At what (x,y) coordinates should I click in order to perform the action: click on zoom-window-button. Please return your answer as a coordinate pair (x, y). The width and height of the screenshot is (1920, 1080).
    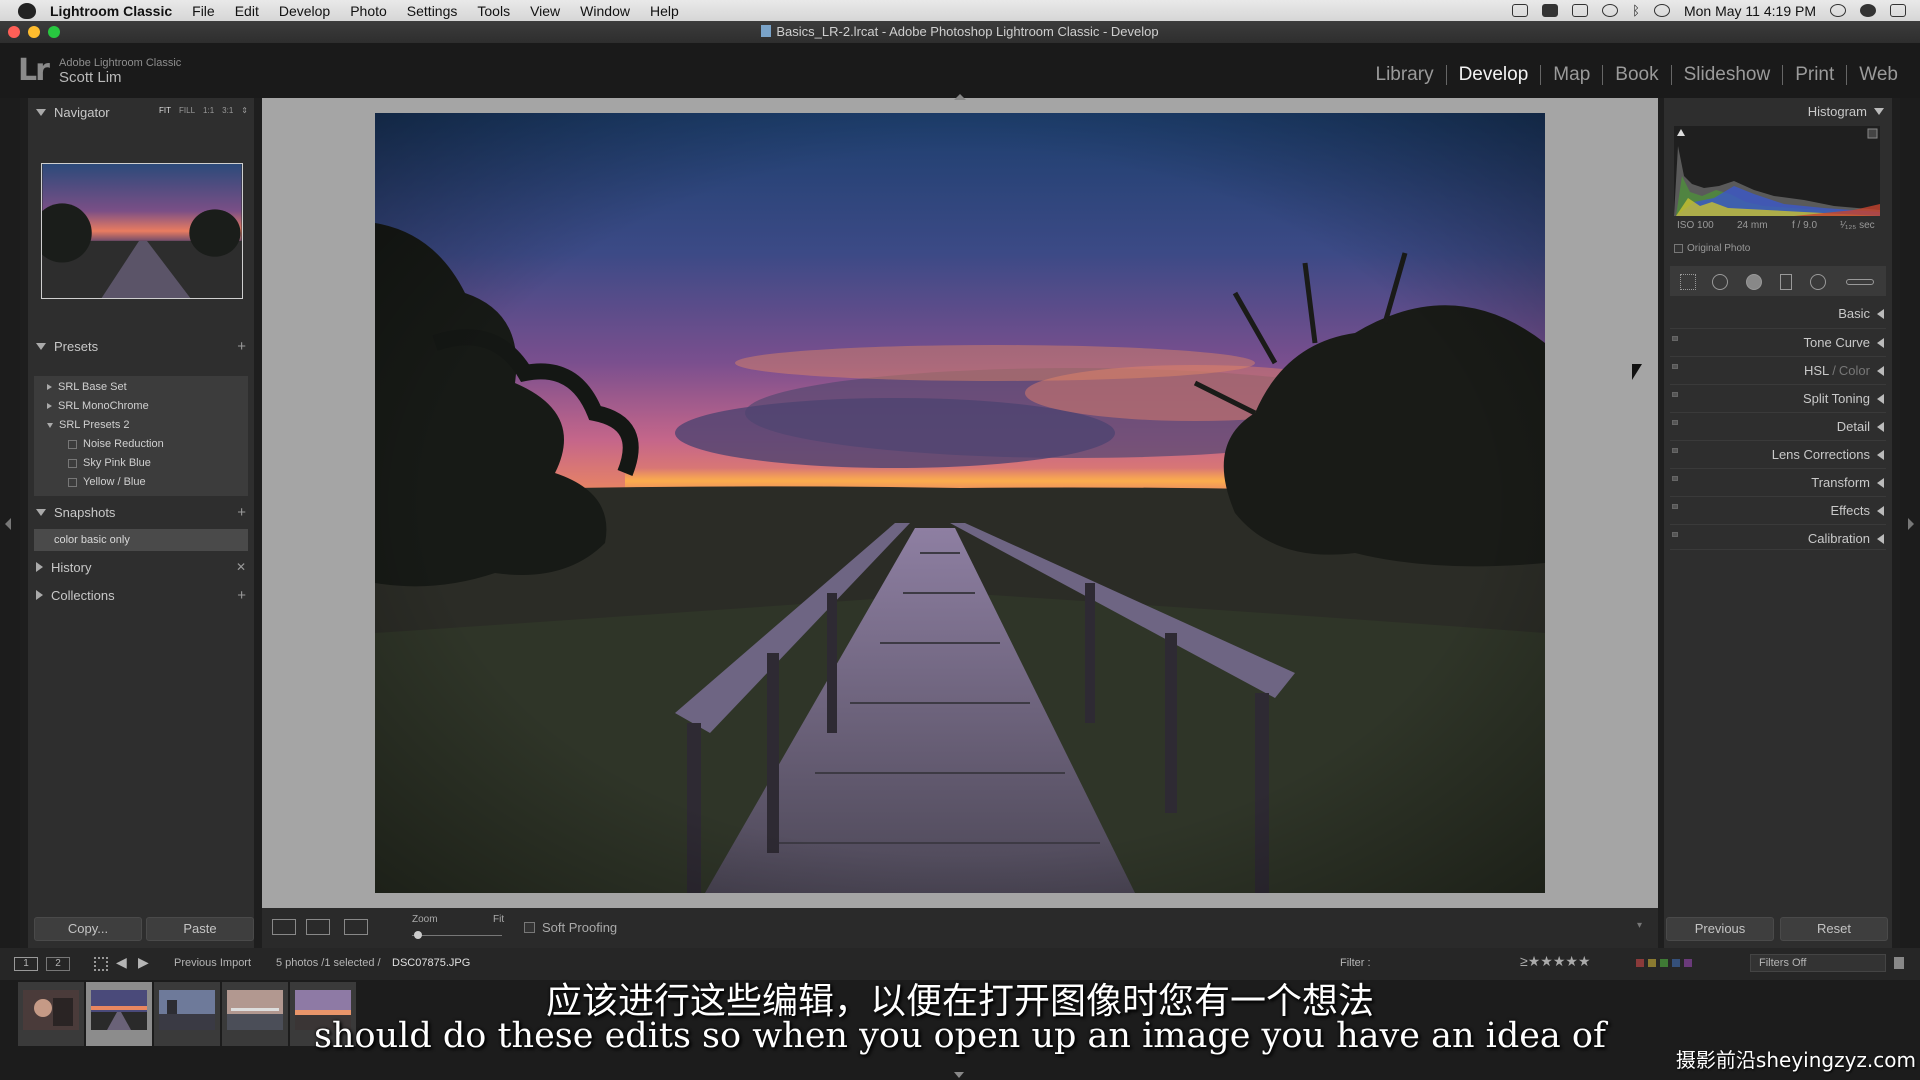
    Looking at the image, I should click on (54, 32).